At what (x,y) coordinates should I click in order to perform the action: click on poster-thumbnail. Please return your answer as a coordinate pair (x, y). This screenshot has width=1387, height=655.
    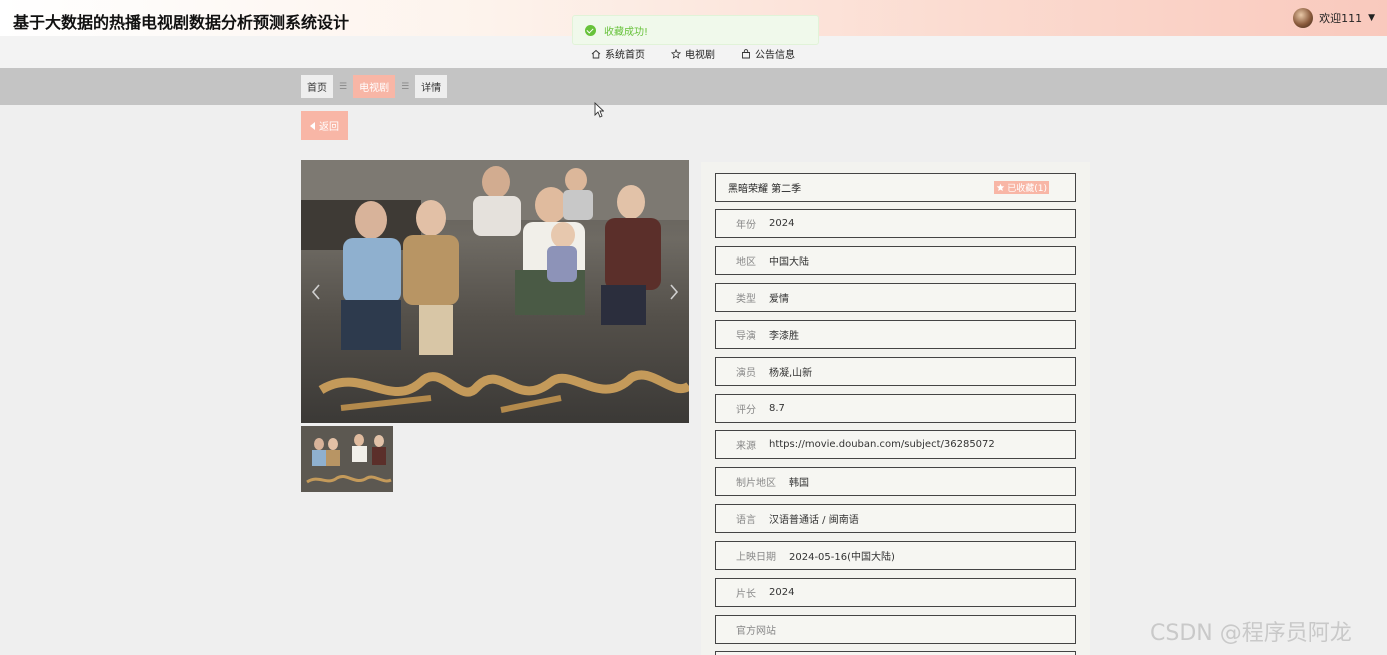
    Looking at the image, I should click on (347, 459).